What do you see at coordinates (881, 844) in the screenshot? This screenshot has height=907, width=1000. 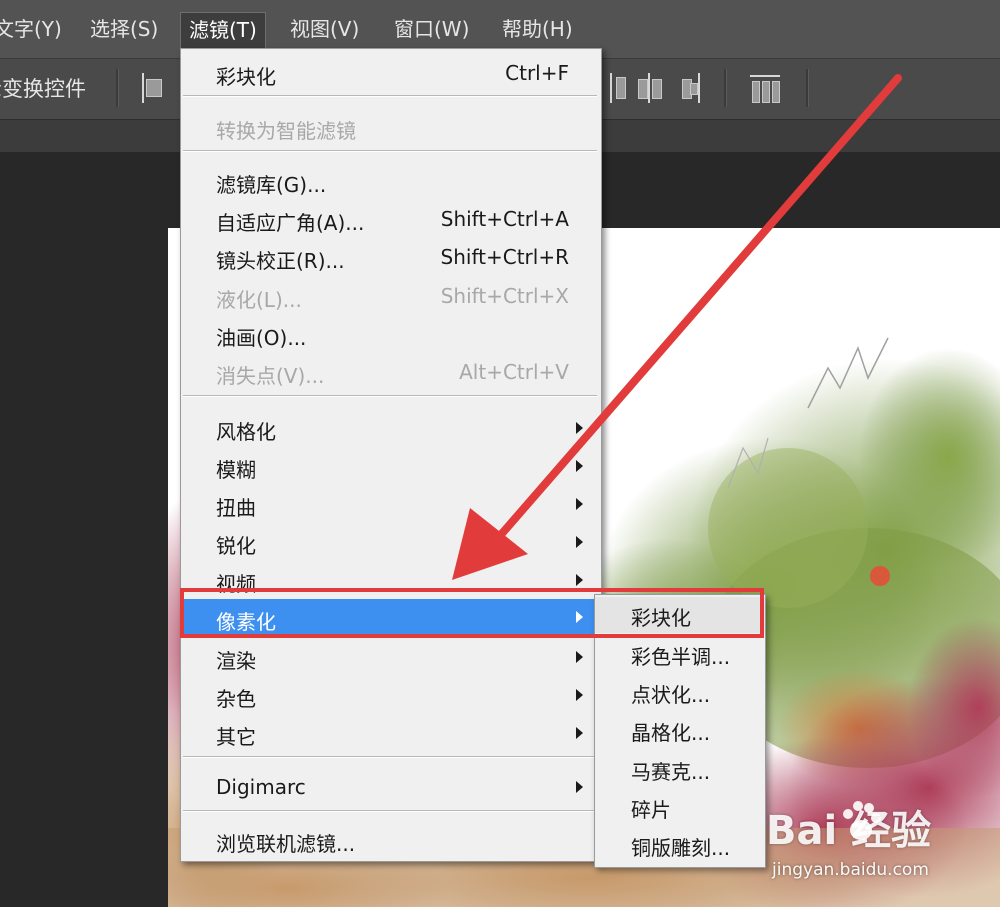 I see `baidu-jingyan-watermark: Bai 经验 jingyan.baidu.com` at bounding box center [881, 844].